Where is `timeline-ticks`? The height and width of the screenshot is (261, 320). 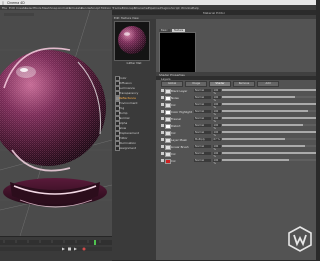 timeline-ticks is located at coordinates (52, 242).